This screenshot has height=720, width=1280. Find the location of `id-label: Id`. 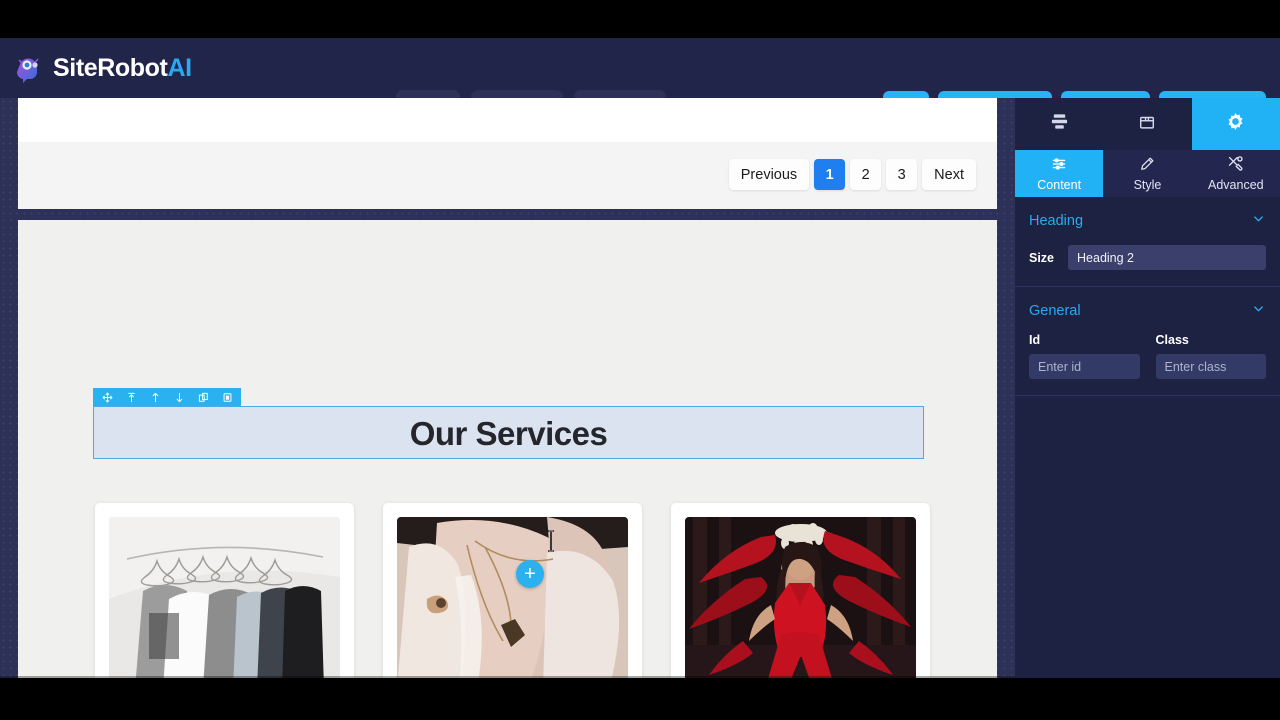

id-label: Id is located at coordinates (1035, 340).